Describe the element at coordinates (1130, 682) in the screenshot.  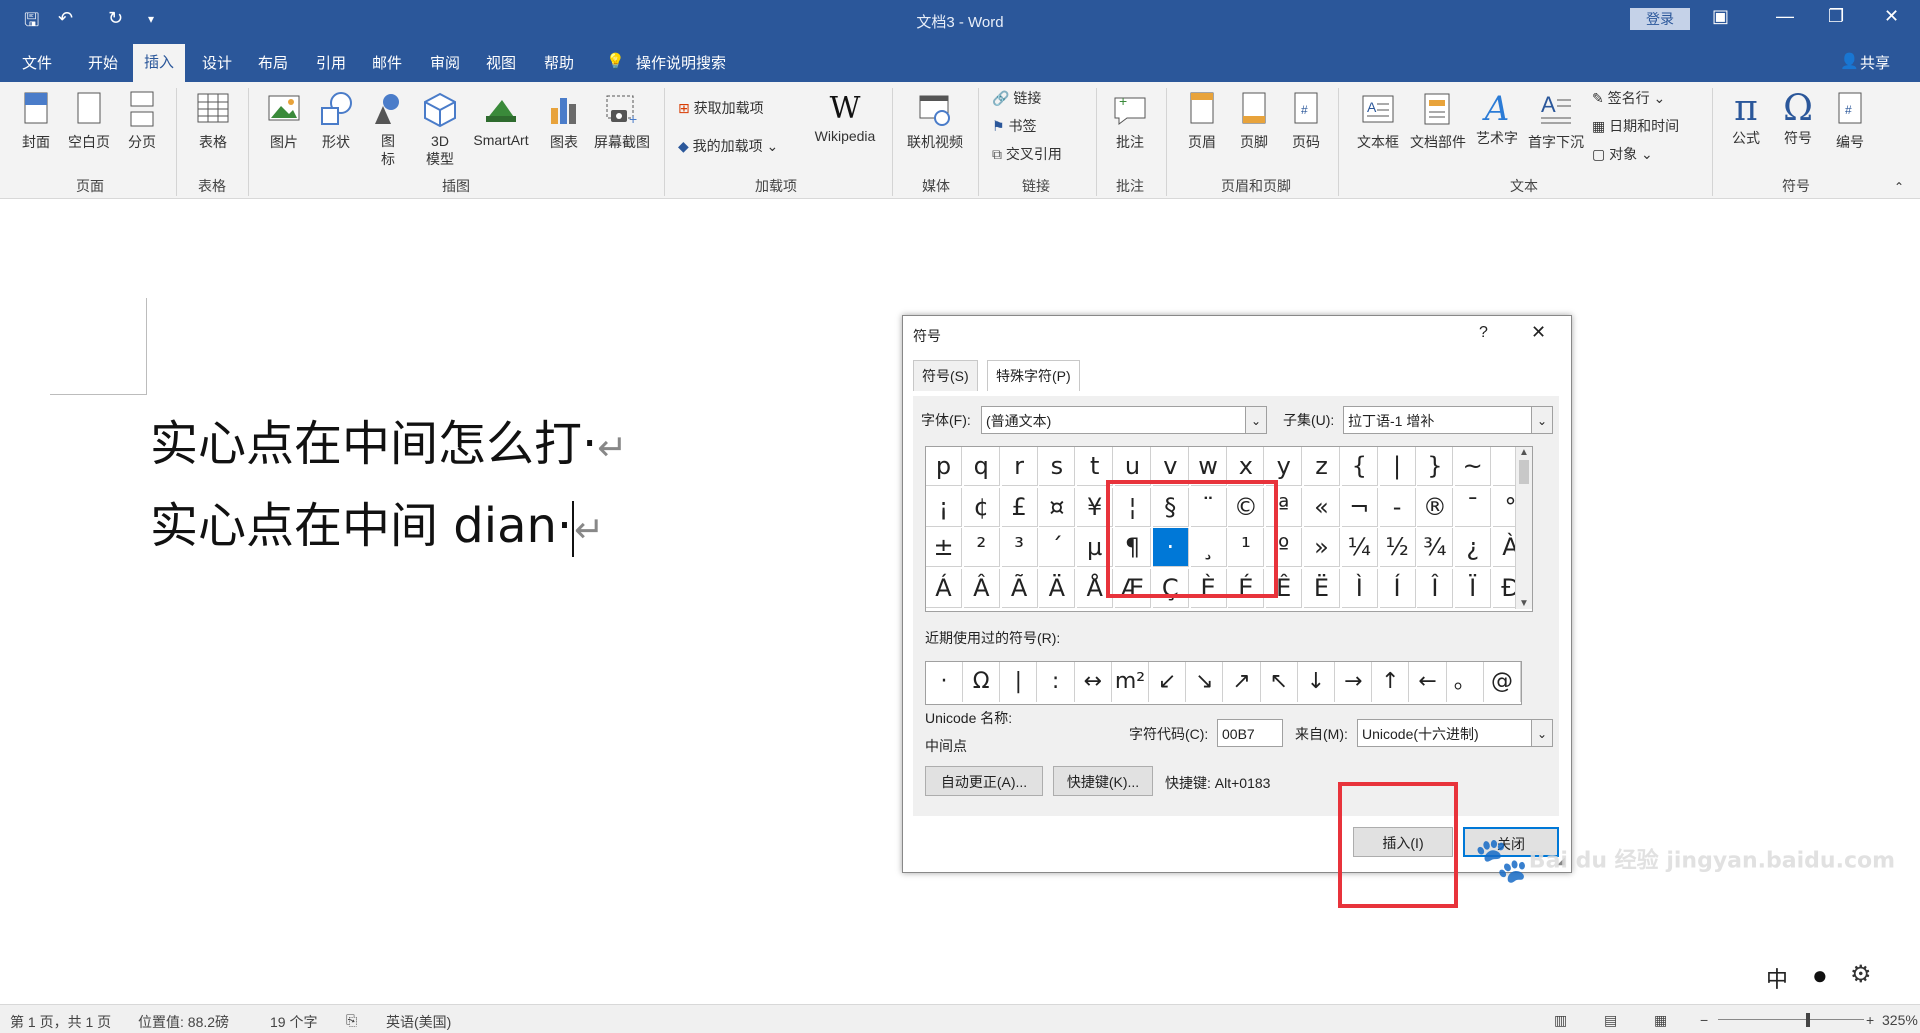
I see `recent-symbol-cell: m²` at that location.